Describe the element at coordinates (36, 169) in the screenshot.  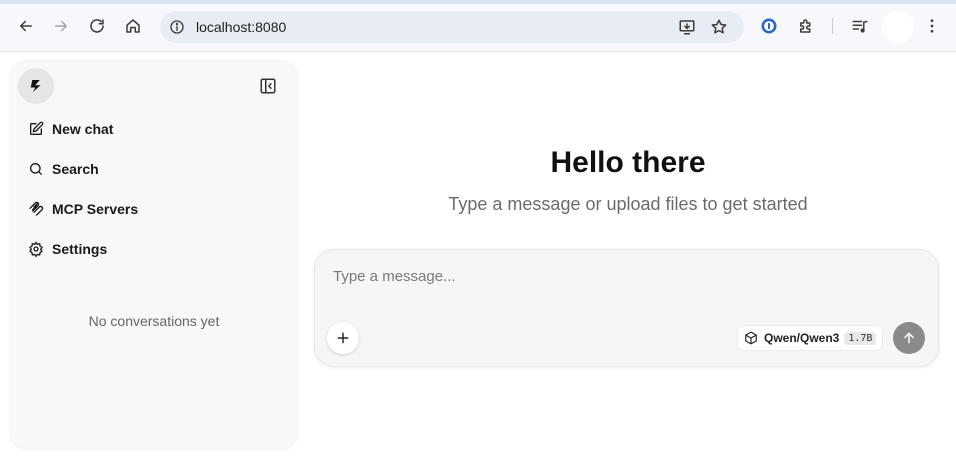
I see `search-icon` at that location.